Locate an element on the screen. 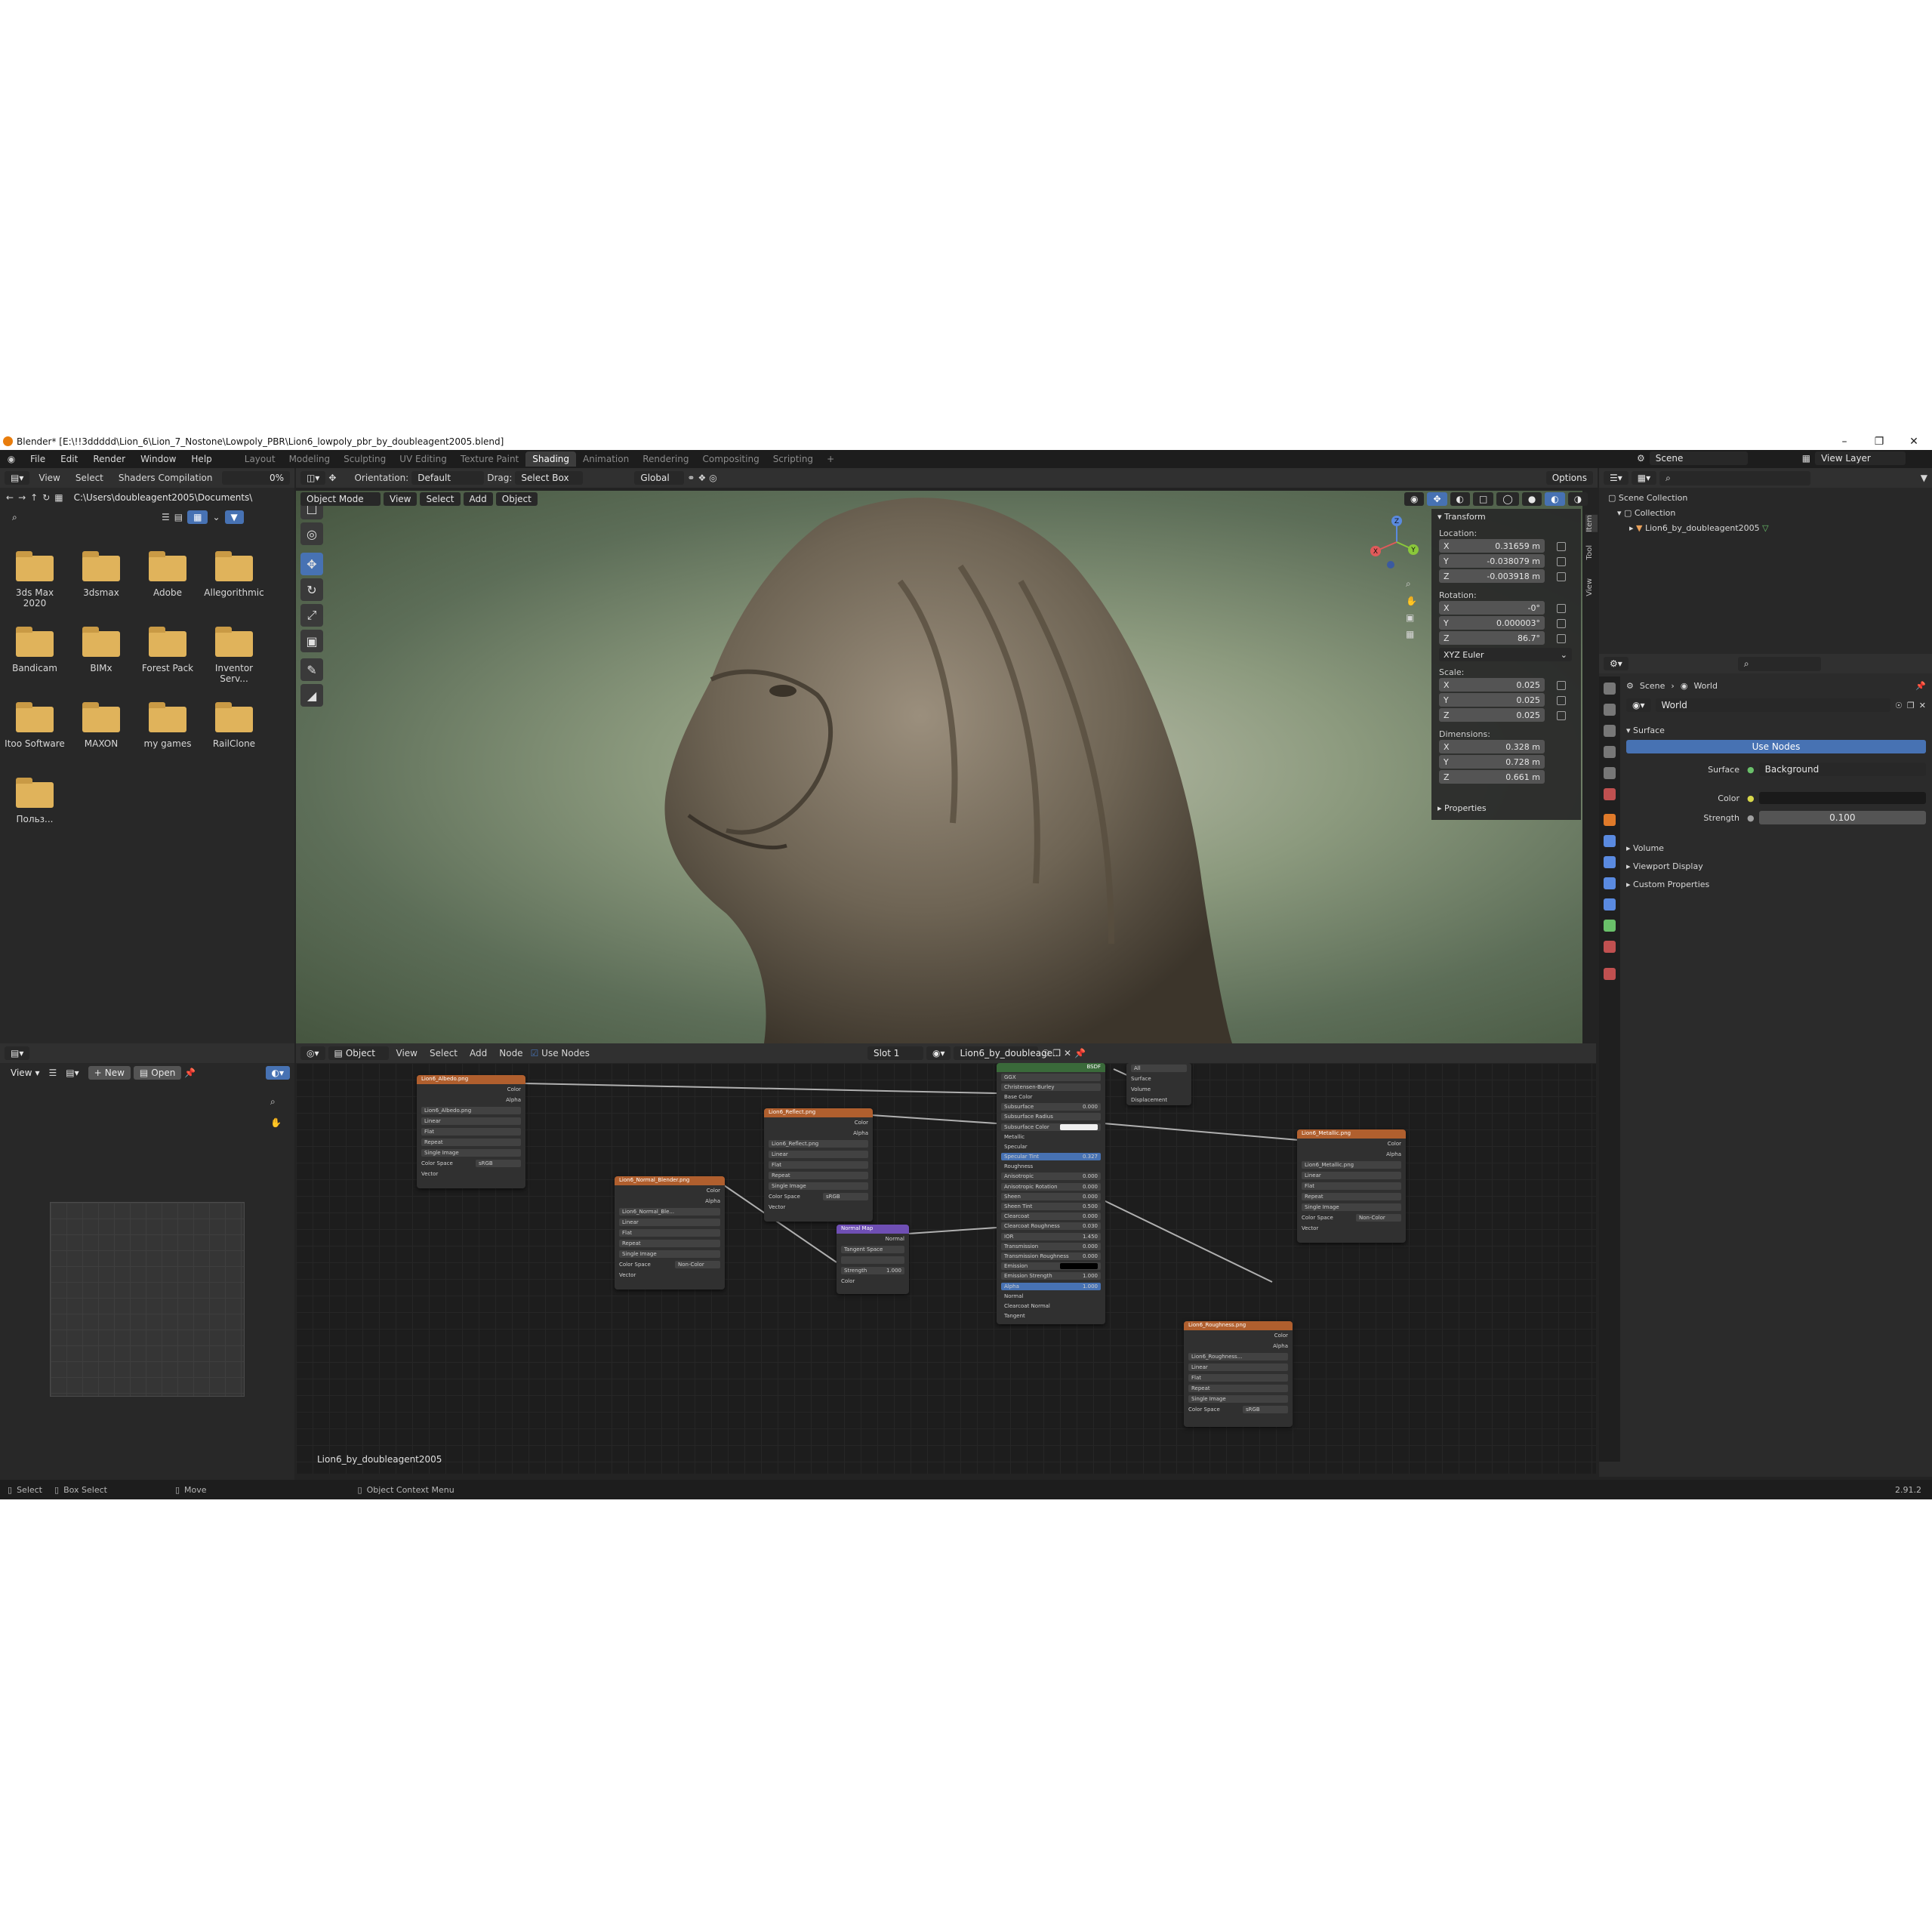  overlay-icon: ◐ is located at coordinates (1460, 499).